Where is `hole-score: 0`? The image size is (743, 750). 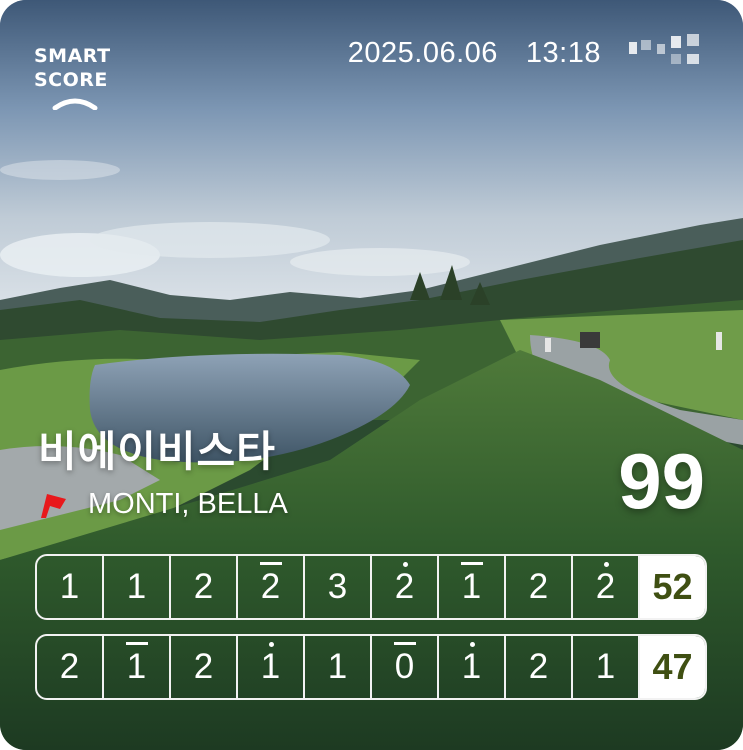 hole-score: 0 is located at coordinates (404, 666).